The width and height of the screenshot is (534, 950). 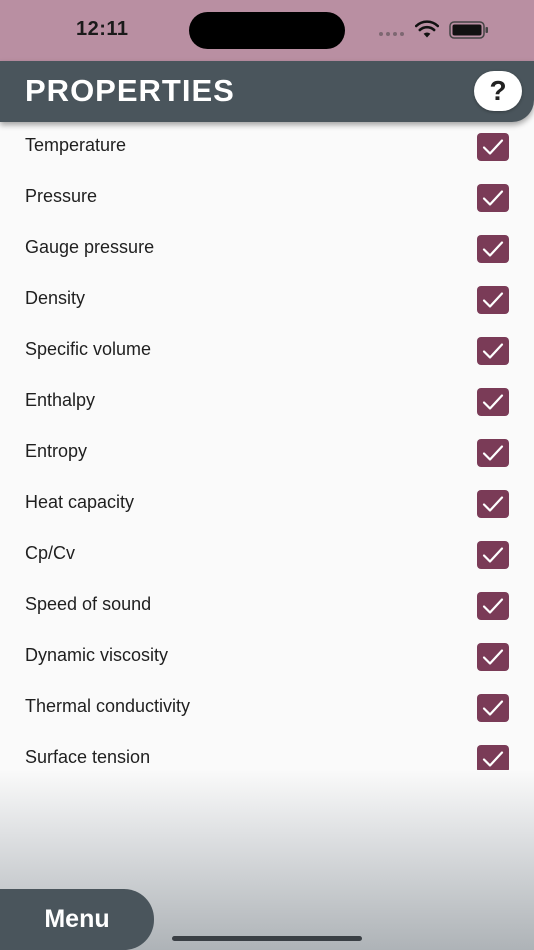 I want to click on question-mark-icon: ?, so click(x=498, y=90).